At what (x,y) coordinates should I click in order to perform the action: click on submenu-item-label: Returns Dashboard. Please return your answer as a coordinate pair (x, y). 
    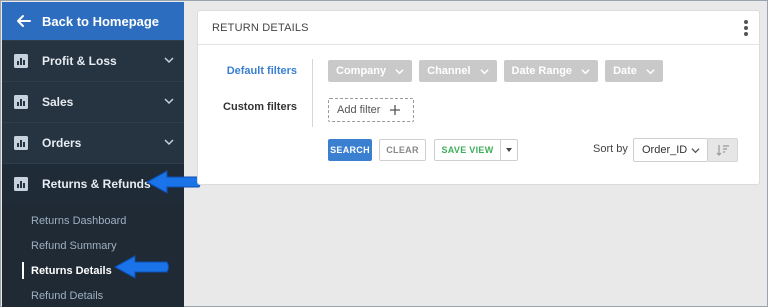
    Looking at the image, I should click on (79, 220).